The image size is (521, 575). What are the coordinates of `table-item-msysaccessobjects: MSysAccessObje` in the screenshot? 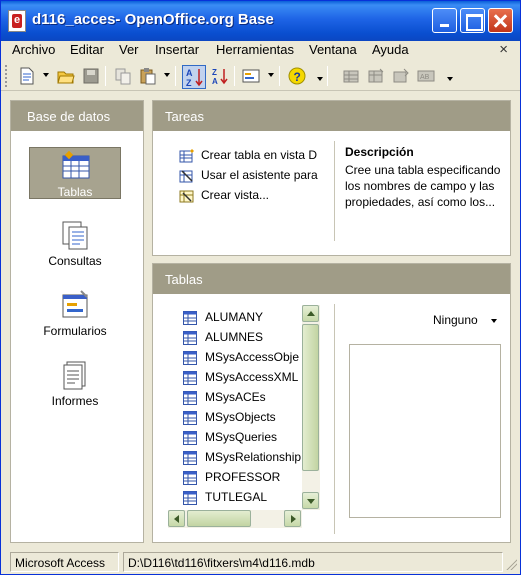 It's located at (250, 358).